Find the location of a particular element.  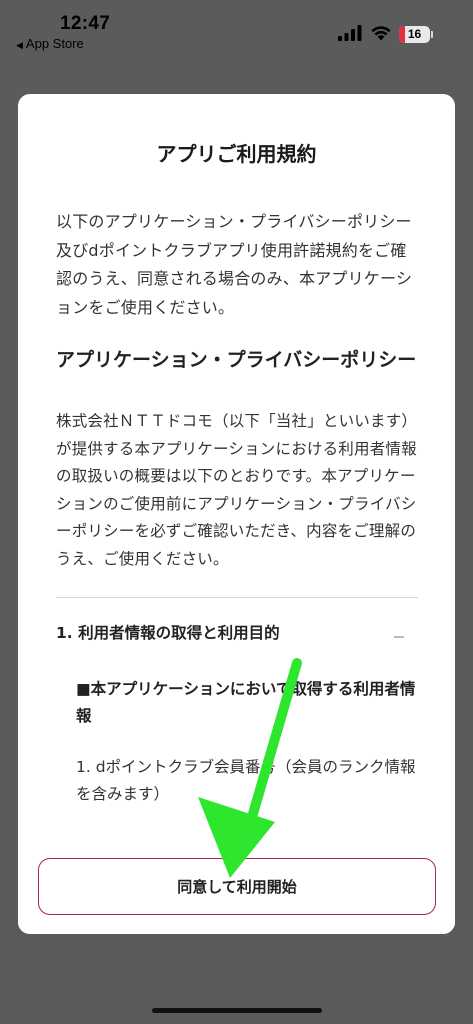

accordion-sub-heading: ■本アプリケーションにおいて取得する利用者情報 is located at coordinates (246, 702).